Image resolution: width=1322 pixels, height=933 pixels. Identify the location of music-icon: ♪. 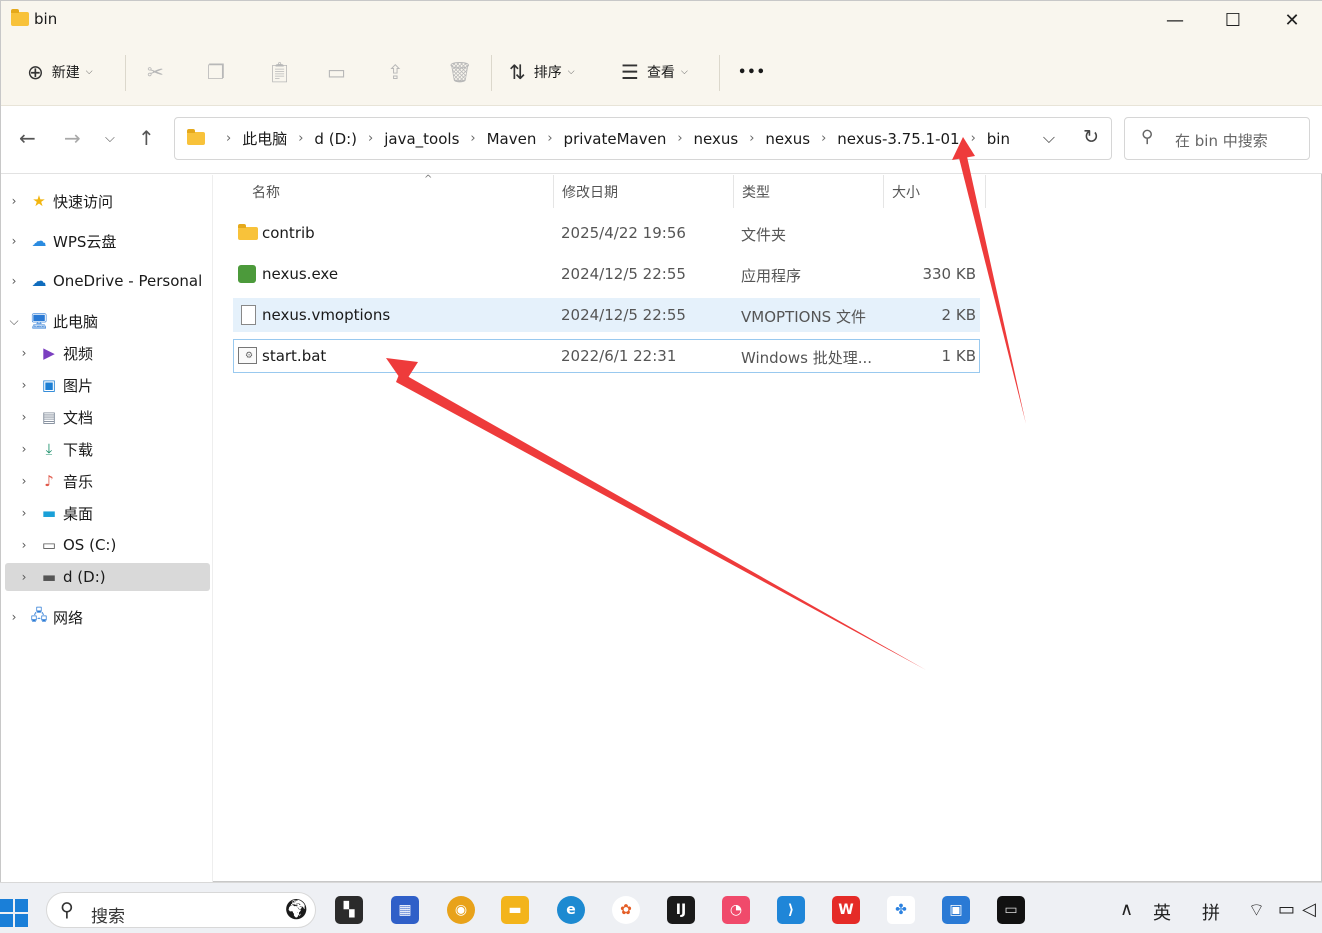
(49, 481).